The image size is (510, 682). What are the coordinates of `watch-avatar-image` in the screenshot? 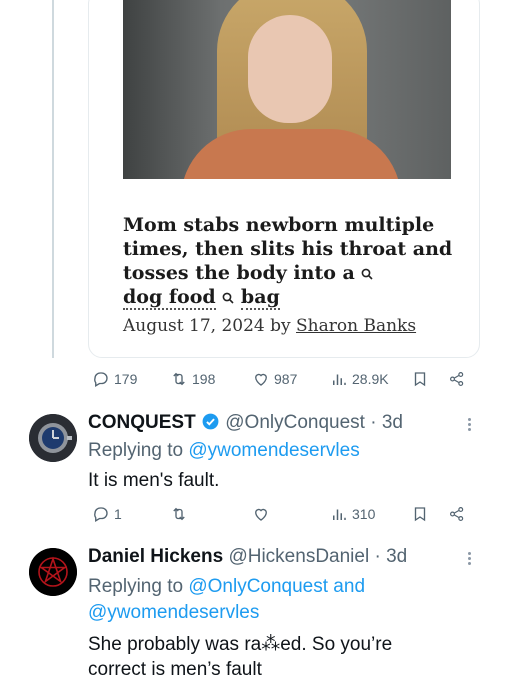 It's located at (53, 438).